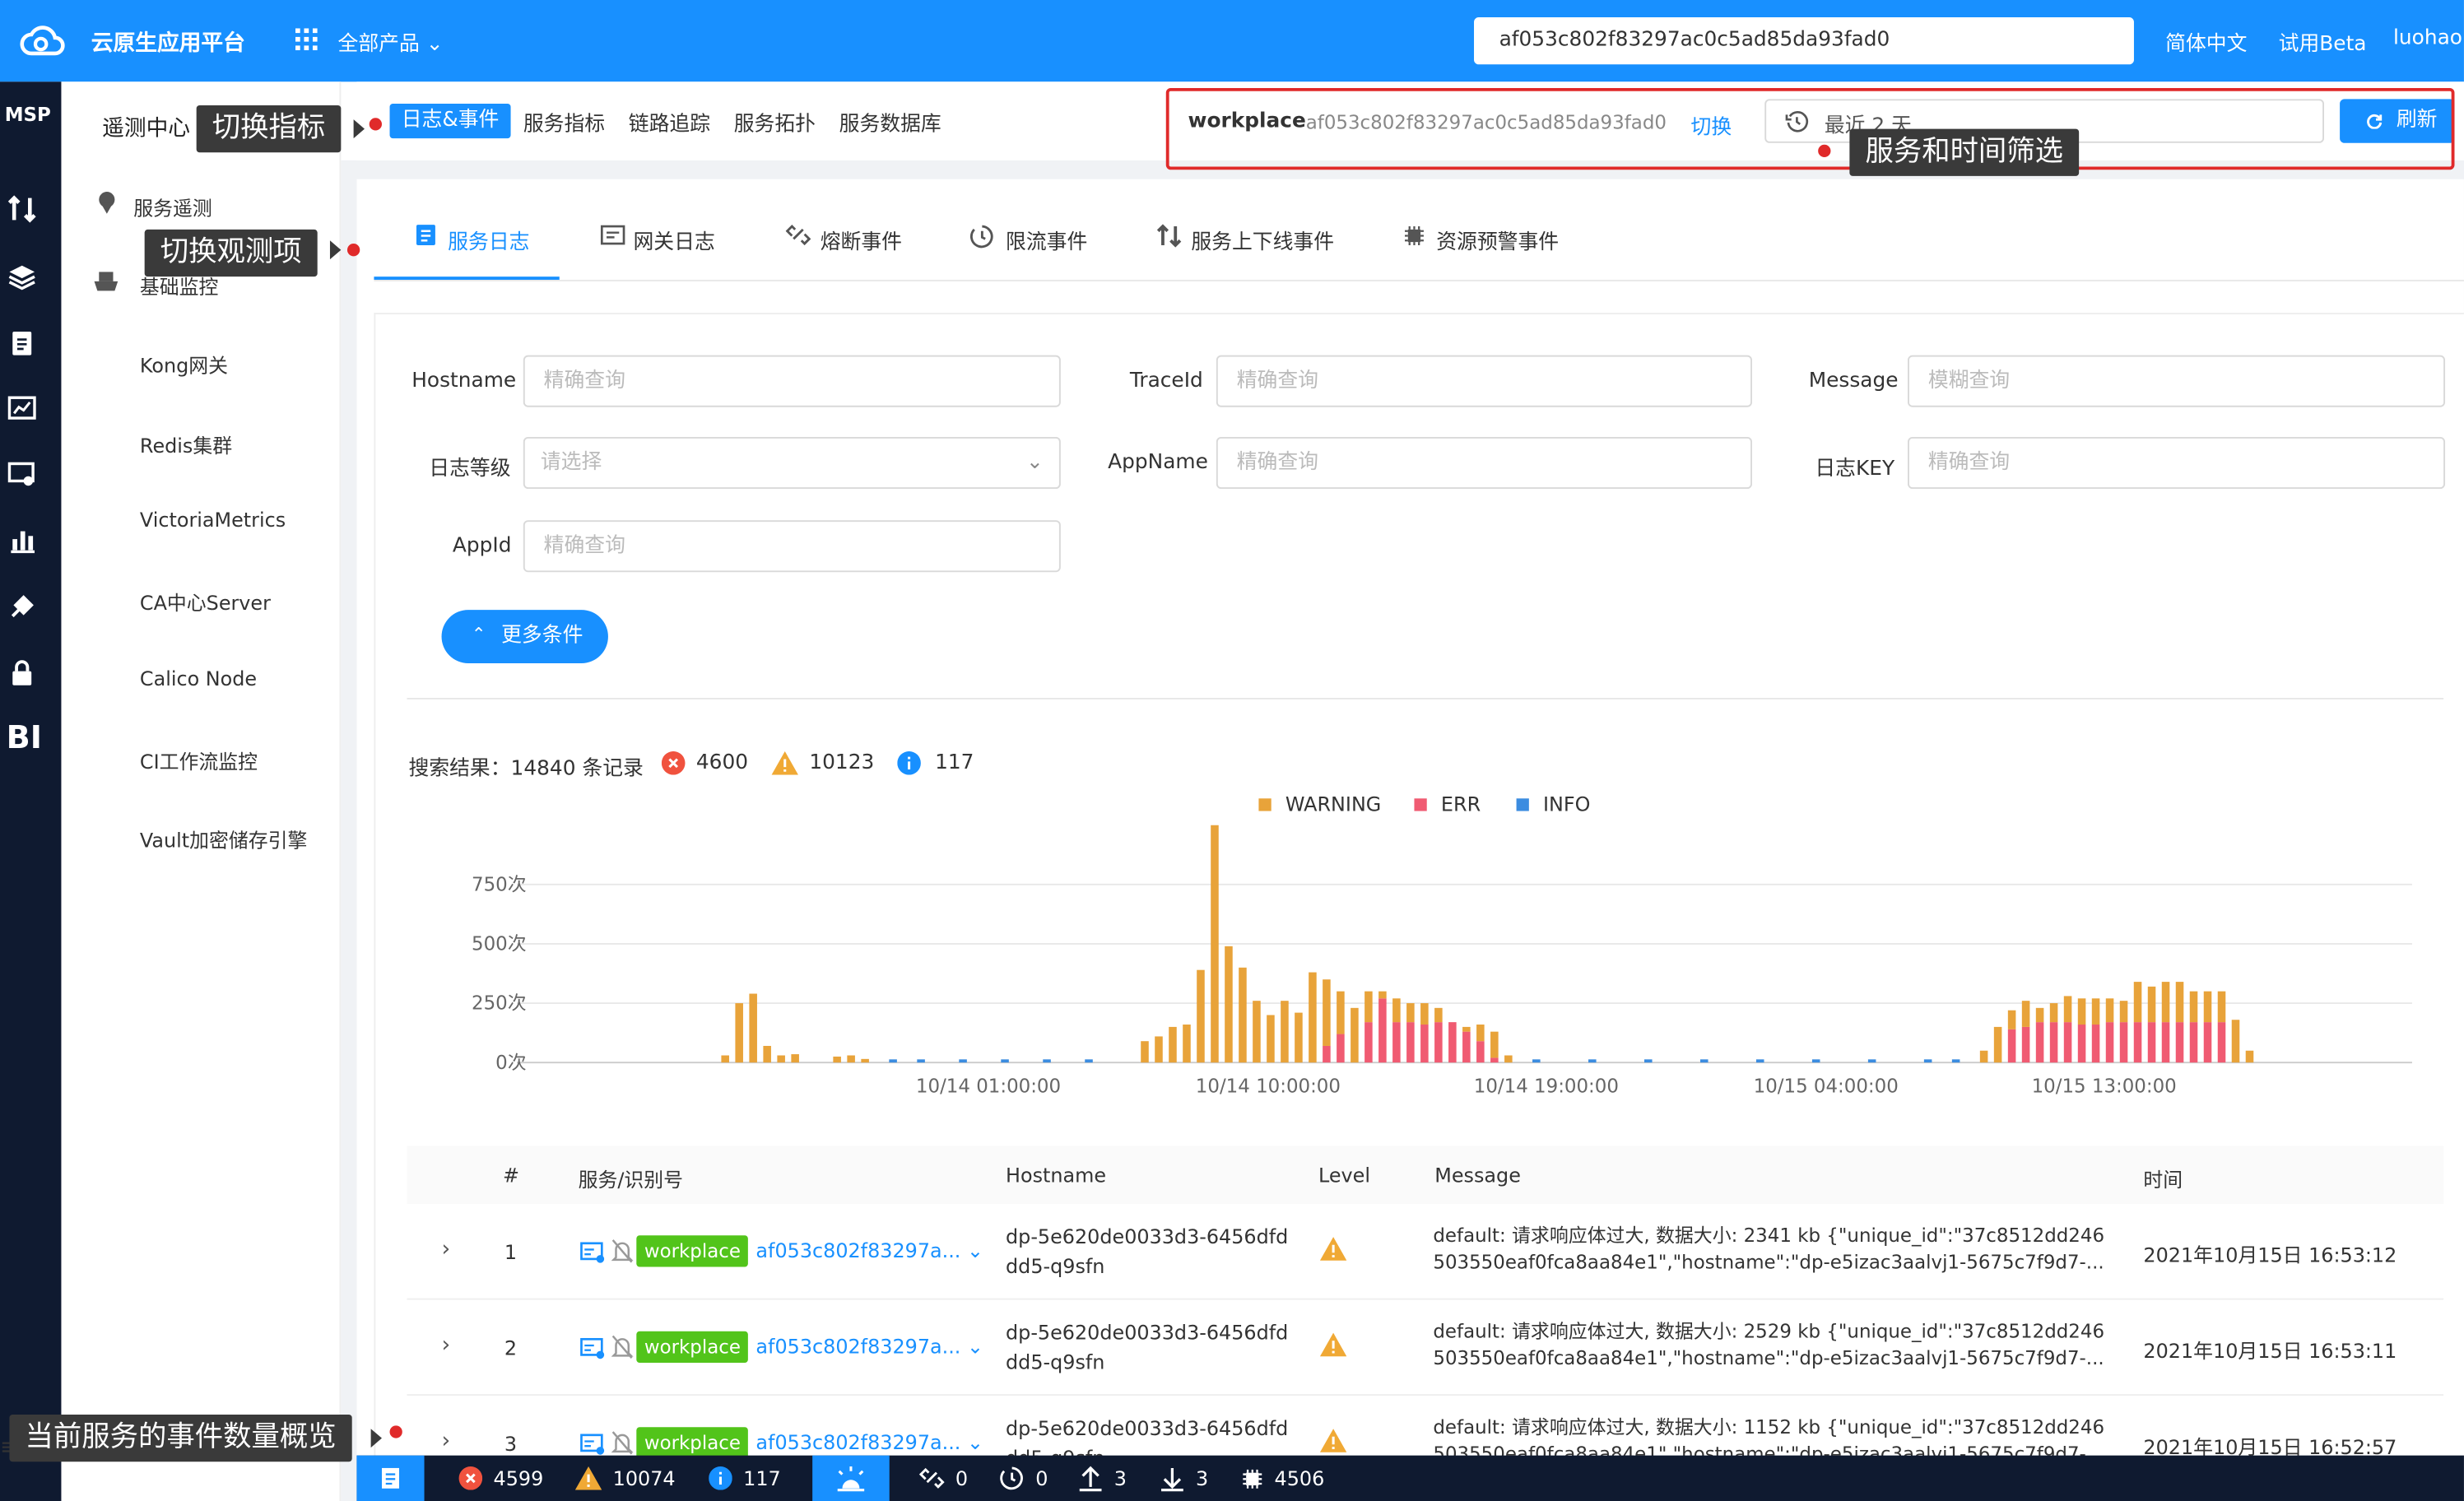 The height and width of the screenshot is (1501, 2464). I want to click on bottom-error-count: 4599, so click(519, 1478).